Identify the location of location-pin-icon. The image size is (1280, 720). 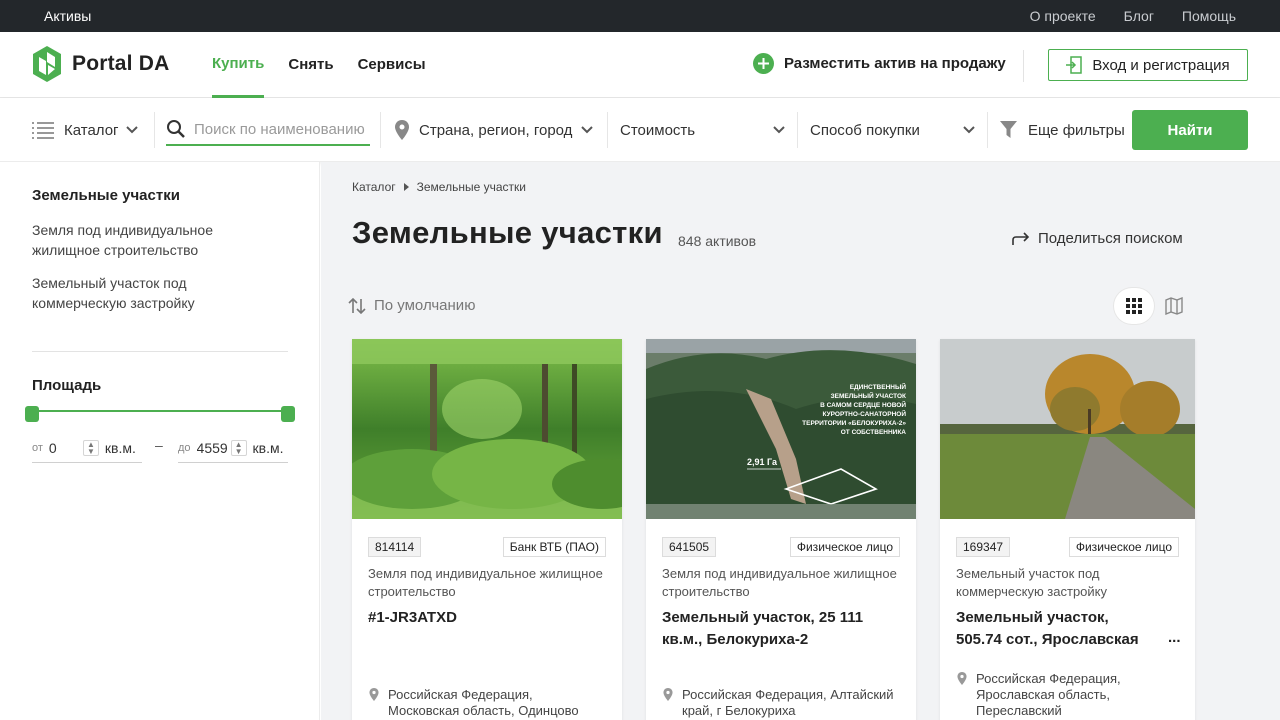
(962, 678).